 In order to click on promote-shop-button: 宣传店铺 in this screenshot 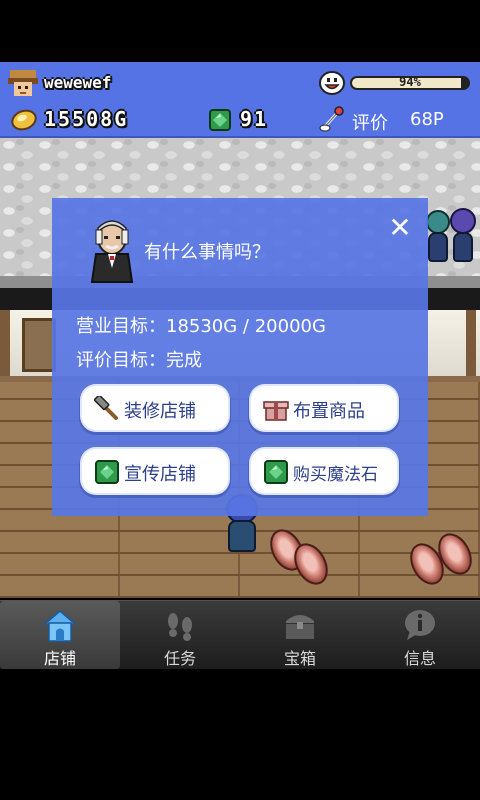, I will do `click(155, 471)`.